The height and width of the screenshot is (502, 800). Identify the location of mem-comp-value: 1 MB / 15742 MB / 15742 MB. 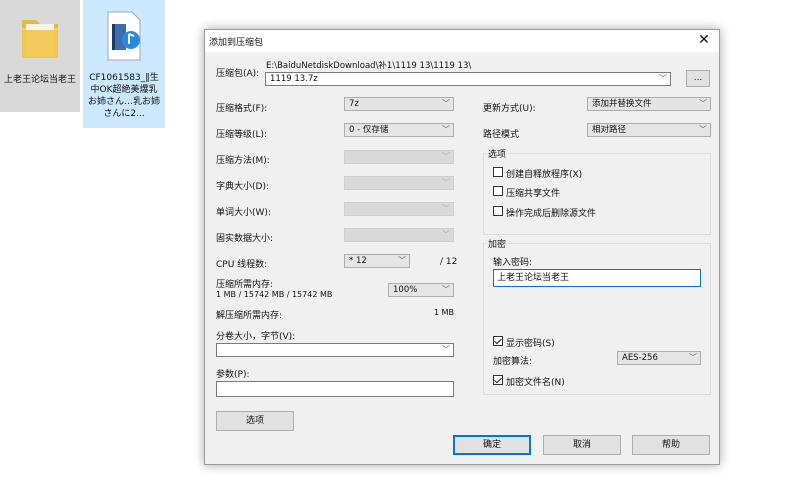
(274, 294).